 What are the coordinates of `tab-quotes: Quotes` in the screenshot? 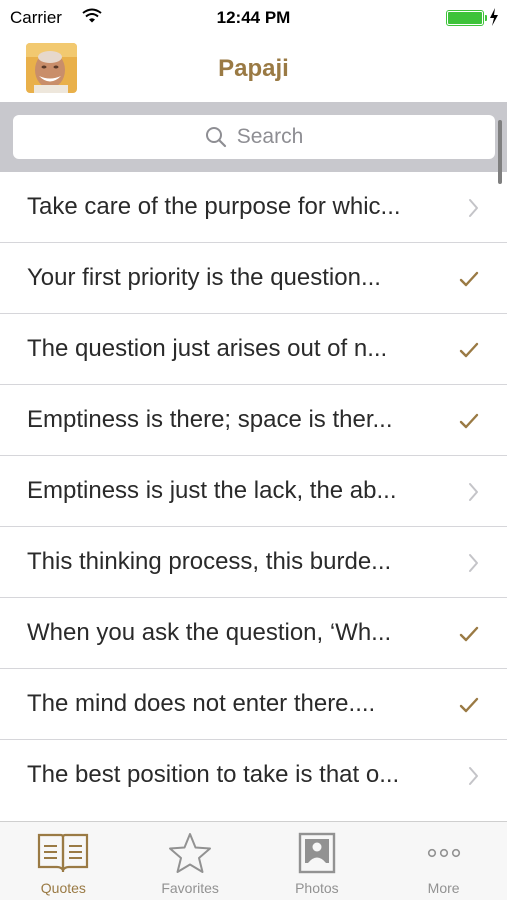 It's located at (63, 861).